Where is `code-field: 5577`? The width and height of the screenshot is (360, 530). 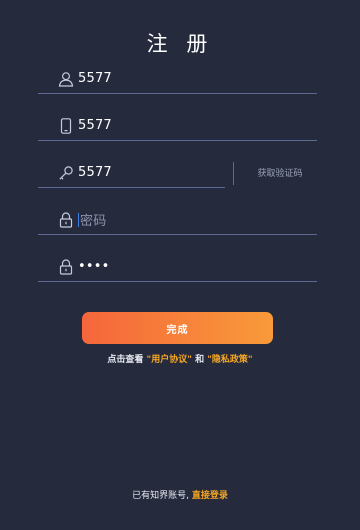 code-field: 5577 is located at coordinates (131, 173).